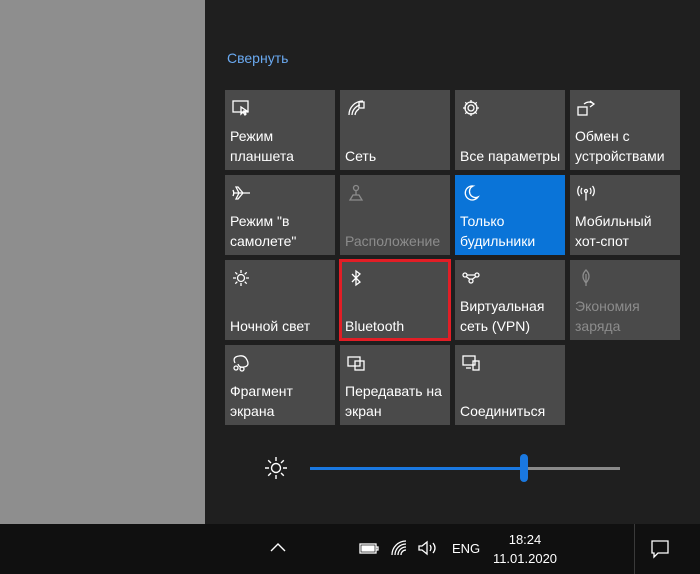 Image resolution: width=700 pixels, height=574 pixels. I want to click on tile-bluetooth: Bluetooth, so click(395, 300).